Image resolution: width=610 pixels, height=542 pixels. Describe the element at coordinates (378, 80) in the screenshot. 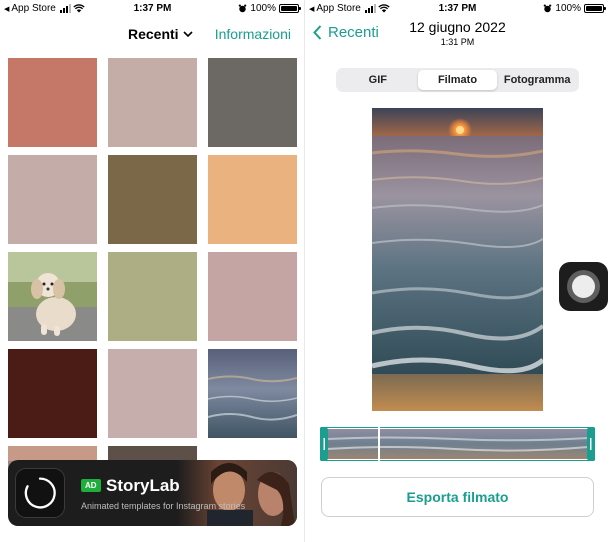

I see `segment-gif: GIF` at that location.